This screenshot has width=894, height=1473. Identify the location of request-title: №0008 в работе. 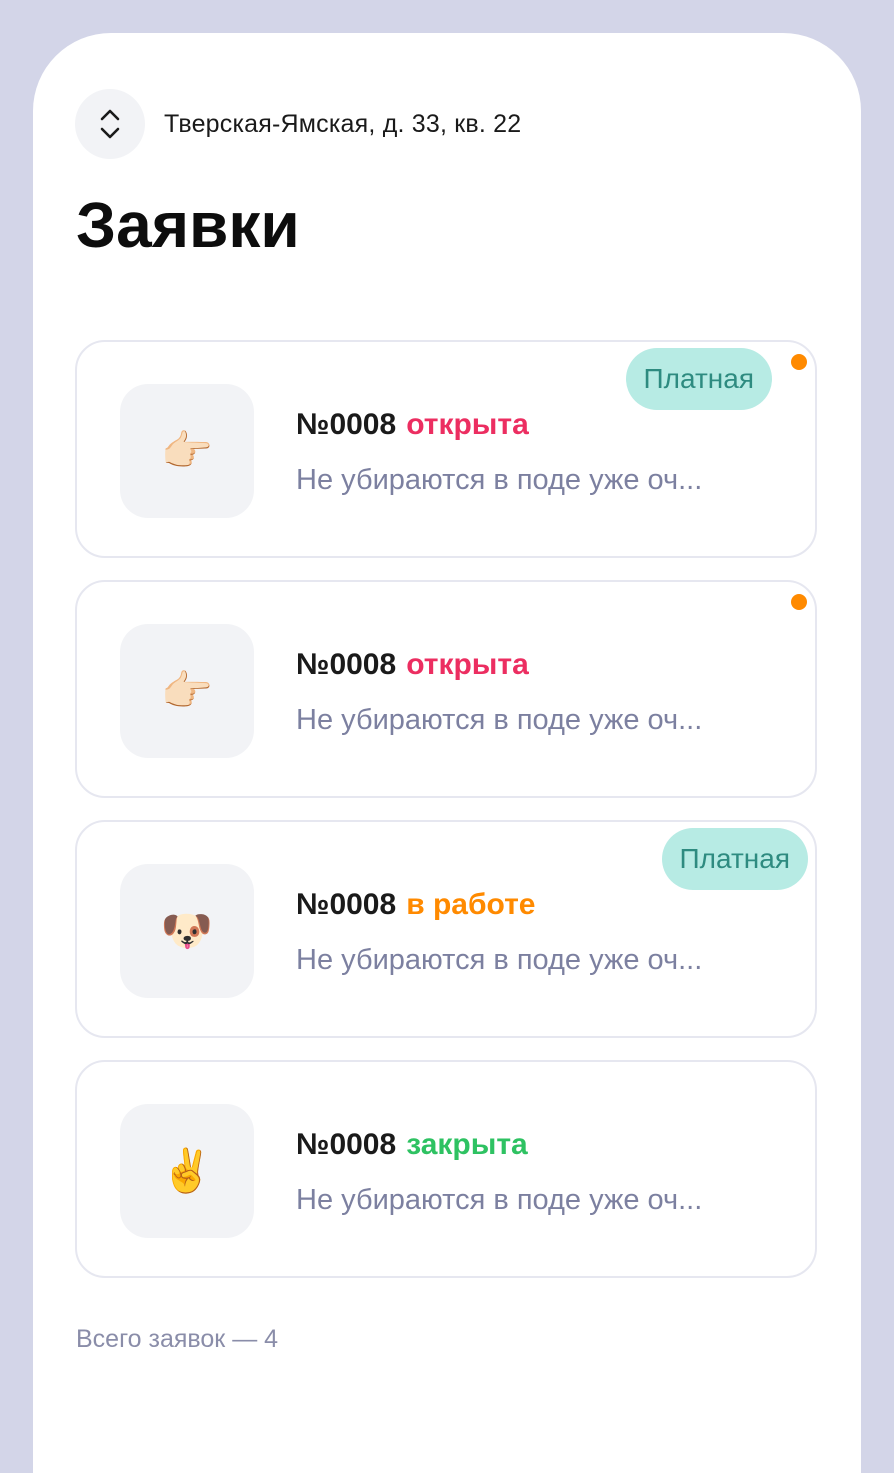
(415, 905).